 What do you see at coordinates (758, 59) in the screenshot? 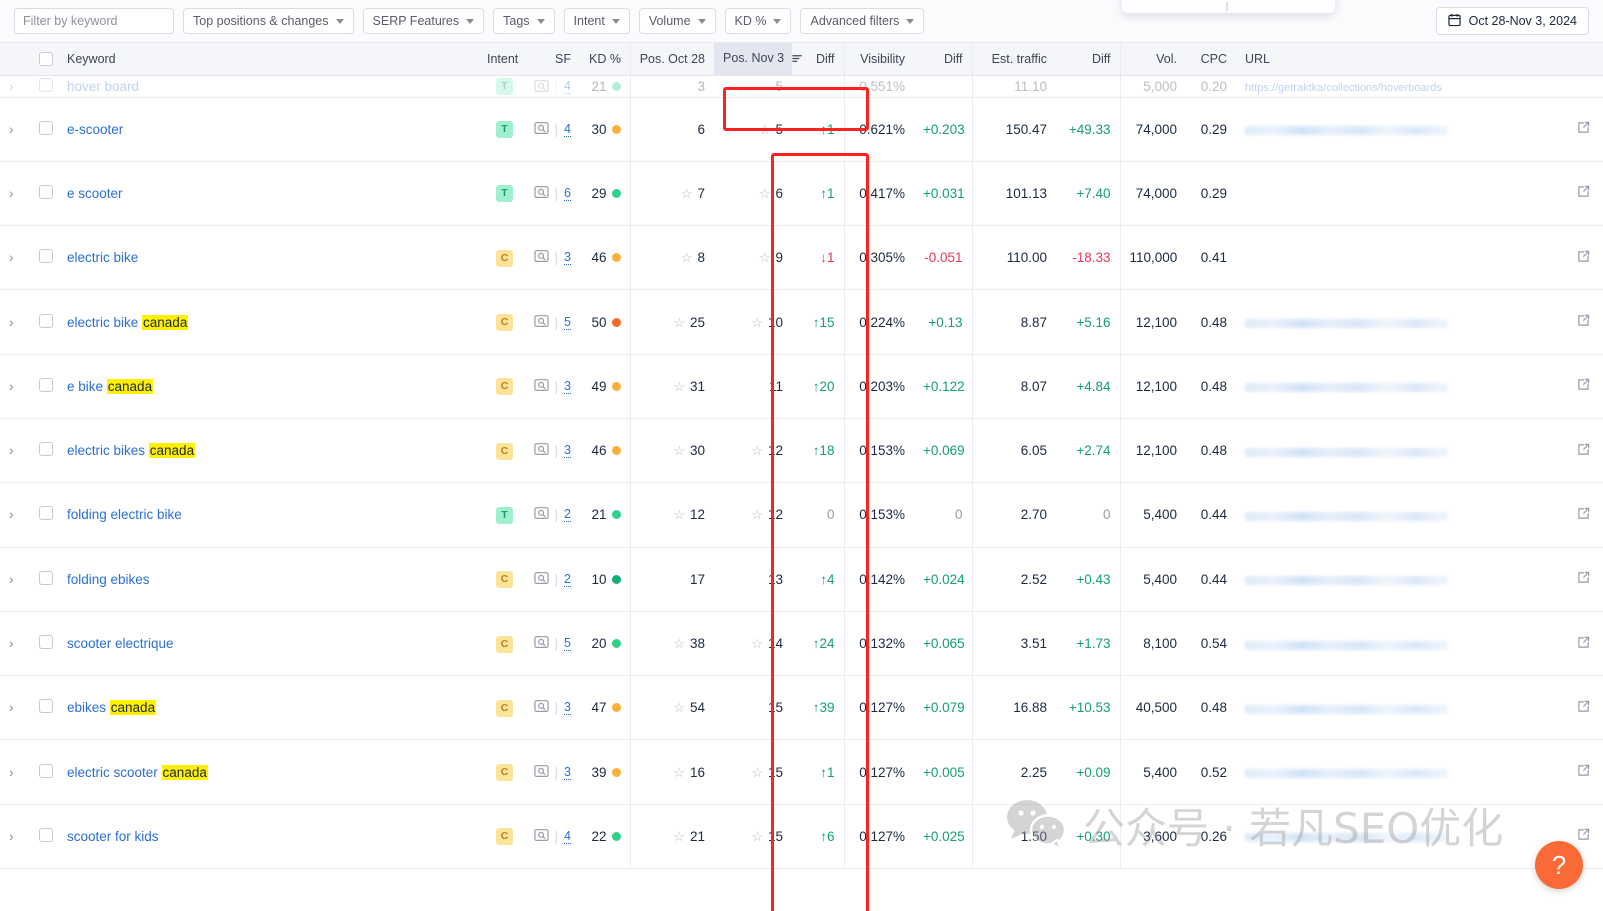
I see `header-pos-nov: Pos. Nov 3` at bounding box center [758, 59].